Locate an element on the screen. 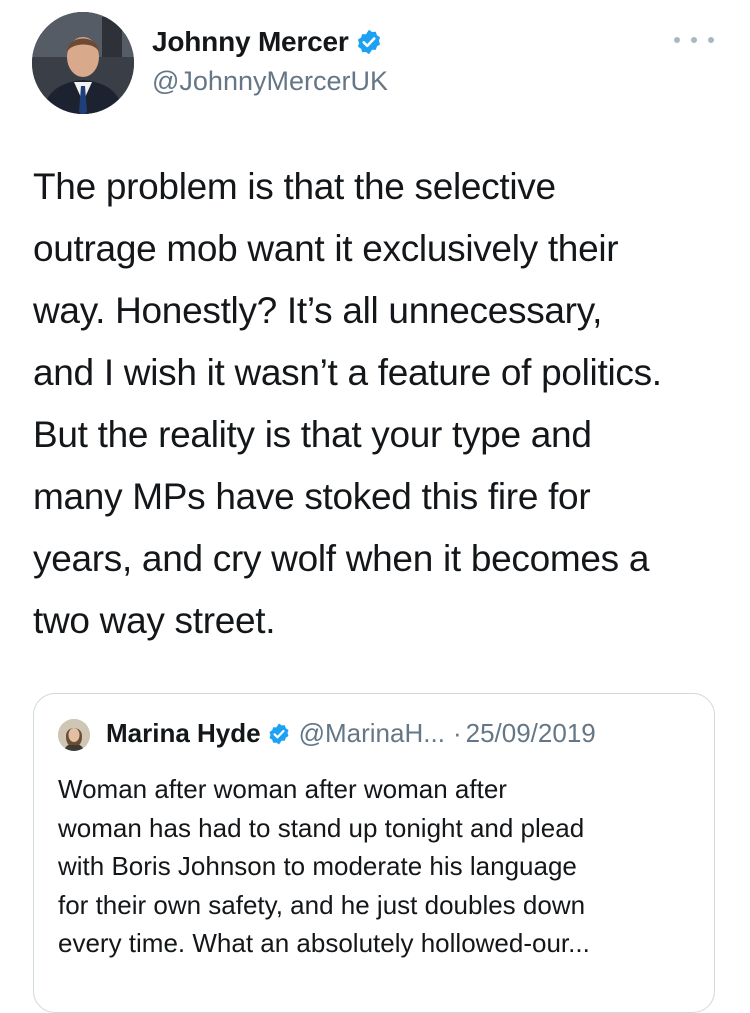 This screenshot has width=750, height=1013. more-options-icon is located at coordinates (694, 40).